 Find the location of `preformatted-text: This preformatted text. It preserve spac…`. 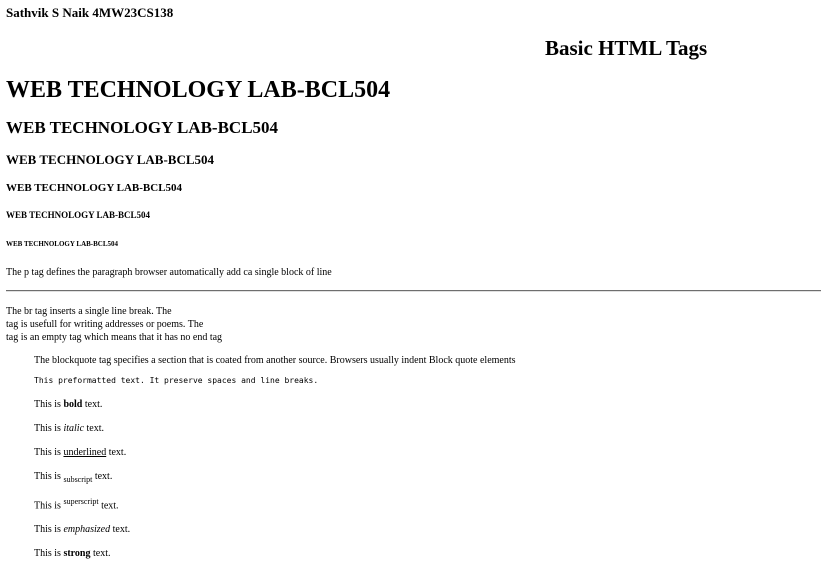

preformatted-text: This preformatted text. It preserve spac… is located at coordinates (176, 380).